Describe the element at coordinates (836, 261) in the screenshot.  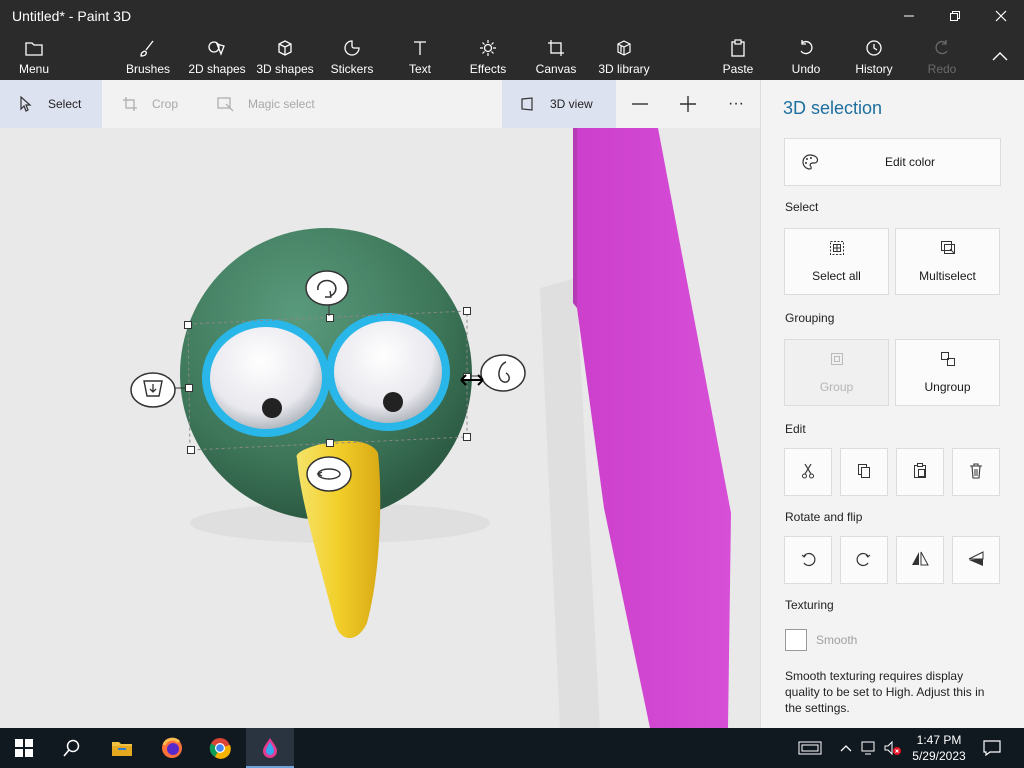
I see `select-all-button: Select all` at that location.